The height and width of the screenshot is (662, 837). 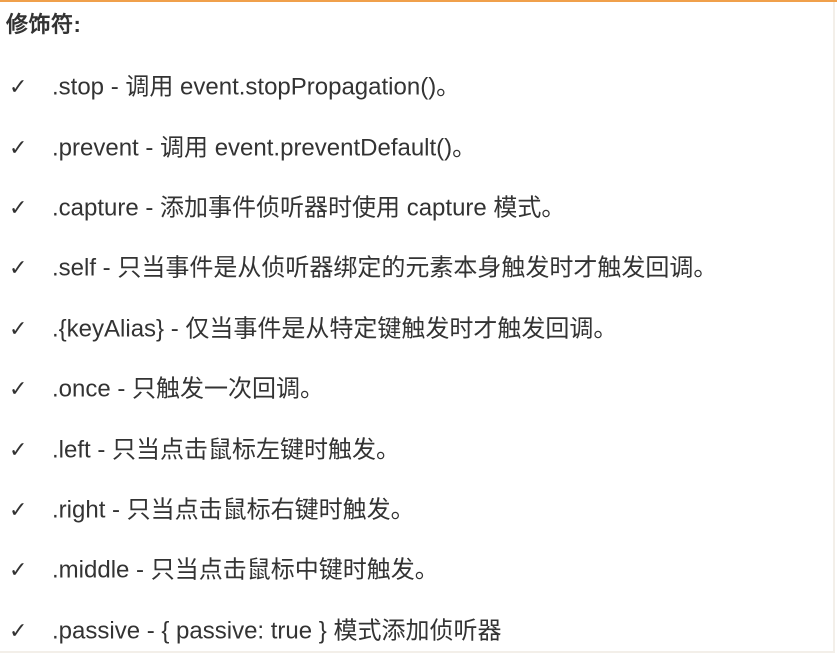 What do you see at coordinates (385, 268) in the screenshot?
I see `list-item-text: .self - 只当事件是从侦听器绑定的元素本身触发时才触发回调。` at bounding box center [385, 268].